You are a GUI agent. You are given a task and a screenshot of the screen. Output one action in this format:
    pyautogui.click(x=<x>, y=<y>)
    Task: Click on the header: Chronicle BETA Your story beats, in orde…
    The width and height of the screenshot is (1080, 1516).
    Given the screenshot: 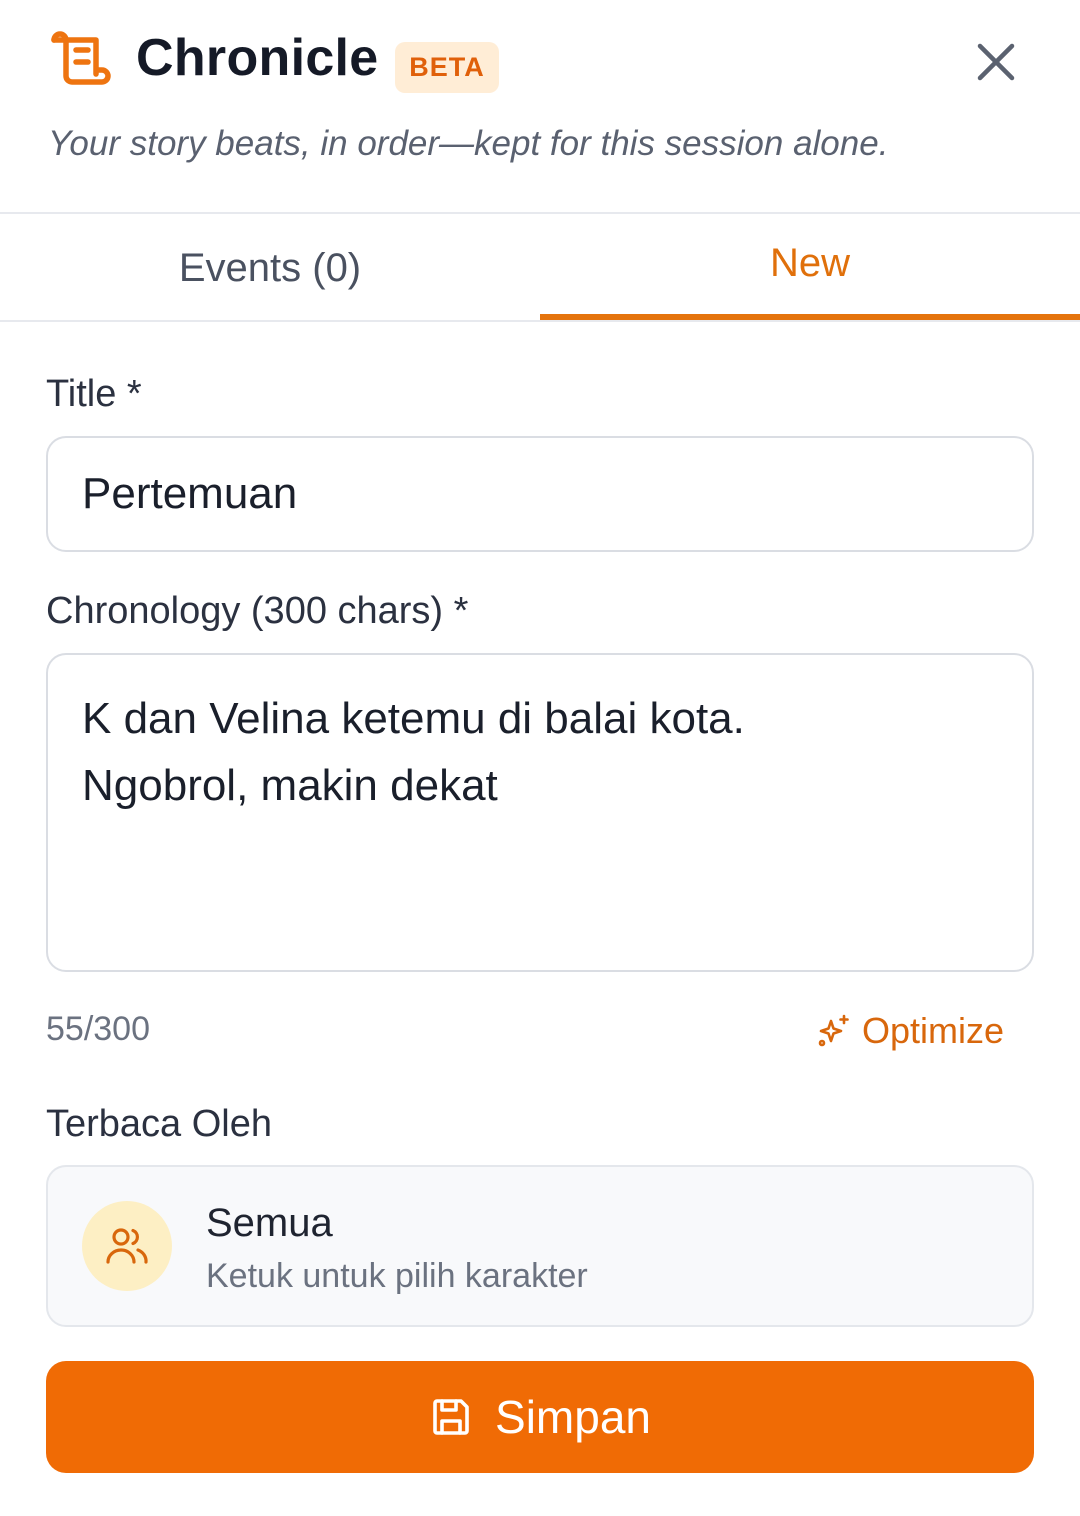 What is the action you would take?
    pyautogui.click(x=540, y=107)
    